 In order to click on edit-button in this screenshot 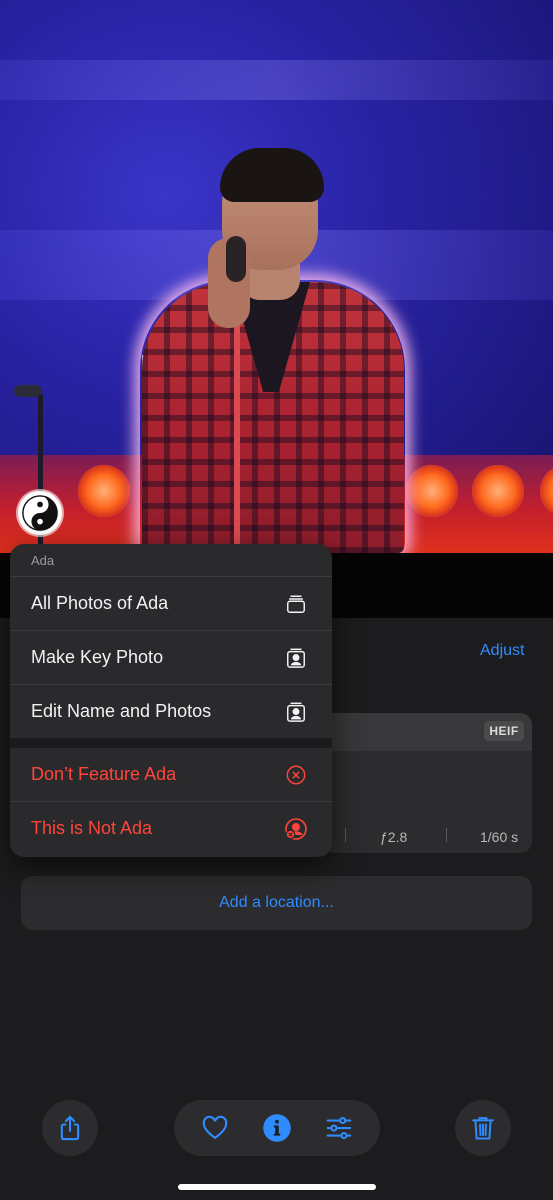, I will do `click(339, 1128)`.